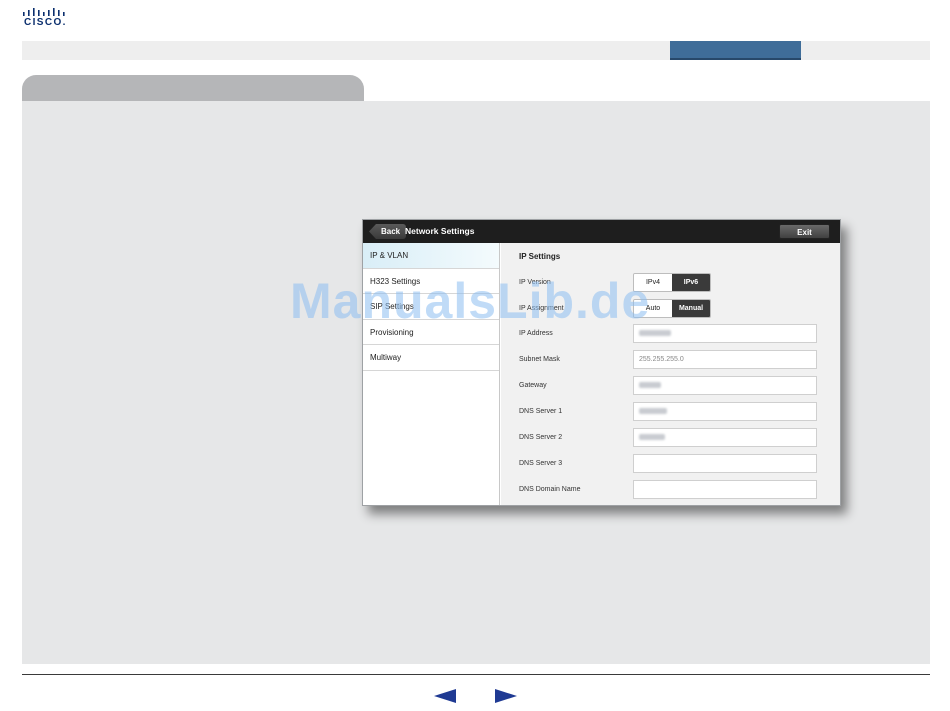 Image resolution: width=950 pixels, height=711 pixels. I want to click on sidebar-item-sip: SIP Settings, so click(431, 307).